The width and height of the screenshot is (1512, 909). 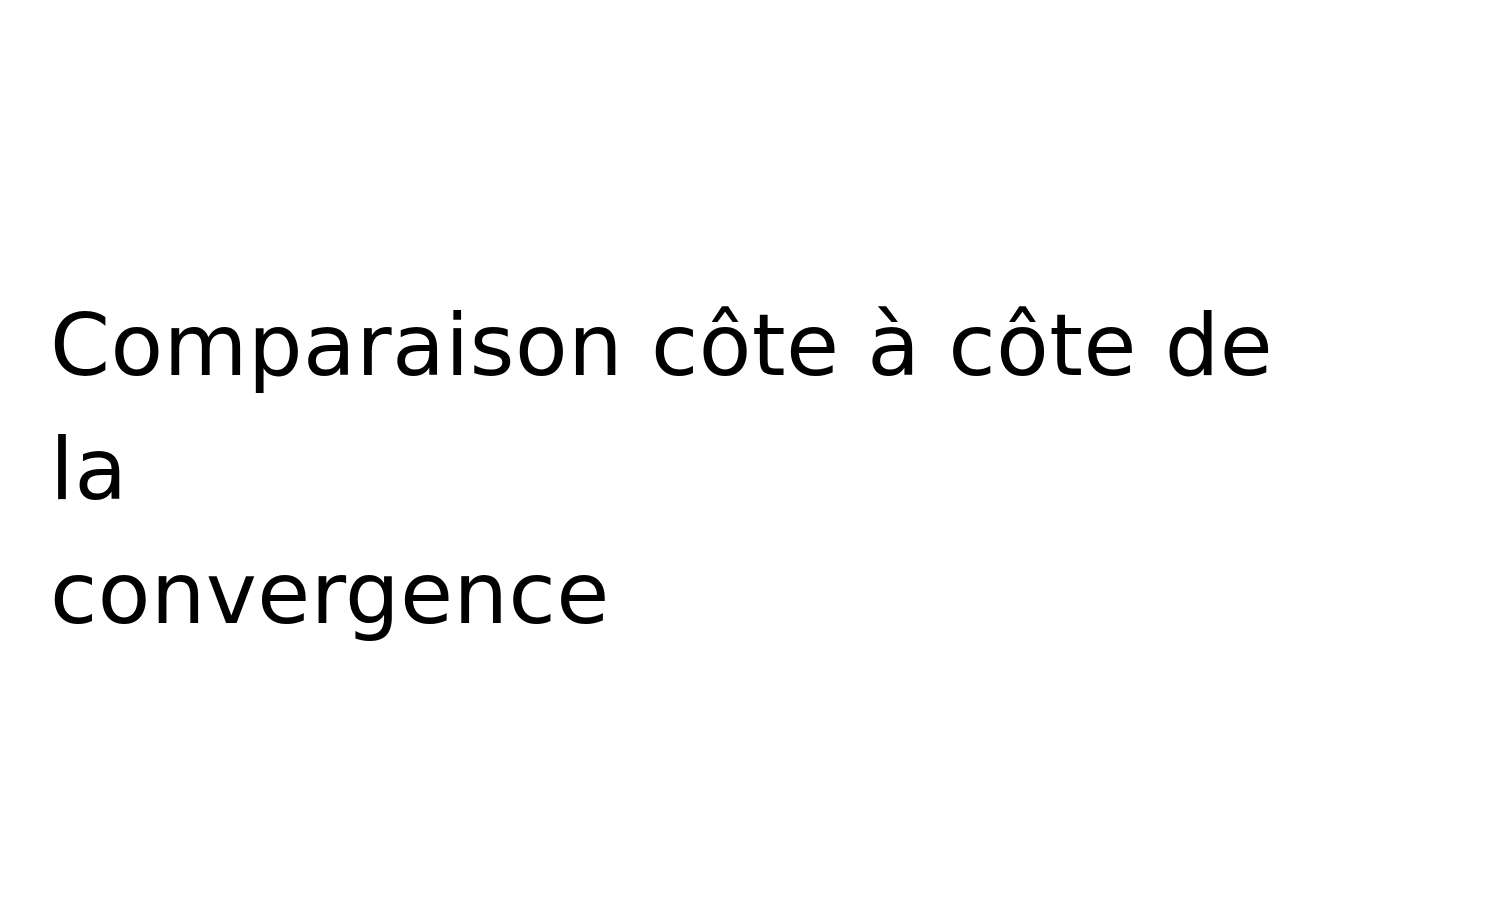 What do you see at coordinates (330, 594) in the screenshot?
I see `slide-title-line-2: convergence` at bounding box center [330, 594].